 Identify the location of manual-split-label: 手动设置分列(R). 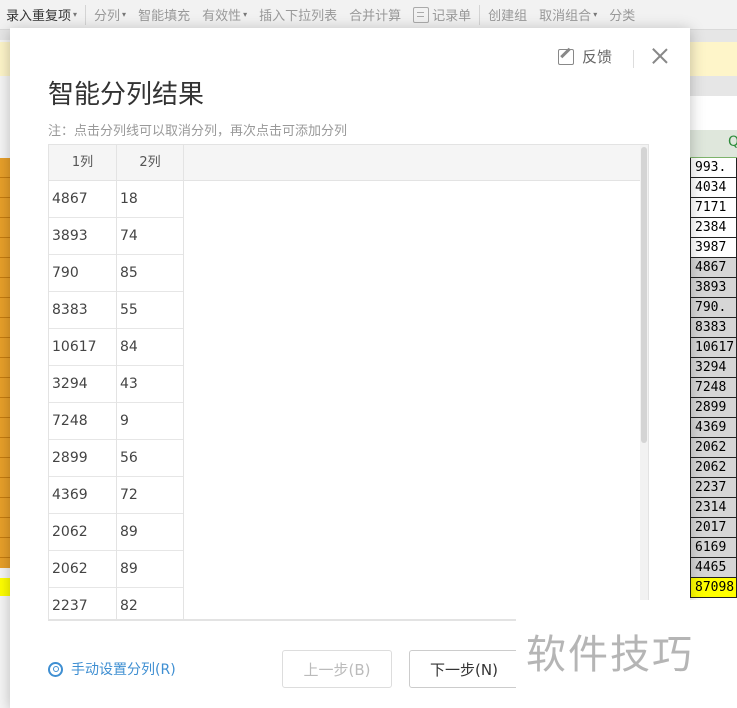
(123, 670).